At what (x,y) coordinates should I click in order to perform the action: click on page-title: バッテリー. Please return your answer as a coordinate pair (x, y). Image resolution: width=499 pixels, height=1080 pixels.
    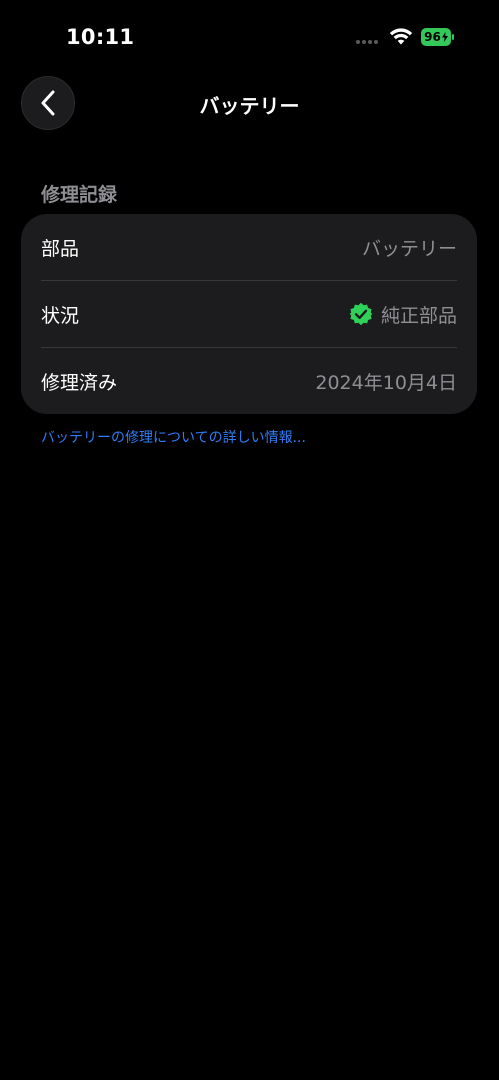
    Looking at the image, I should click on (249, 106).